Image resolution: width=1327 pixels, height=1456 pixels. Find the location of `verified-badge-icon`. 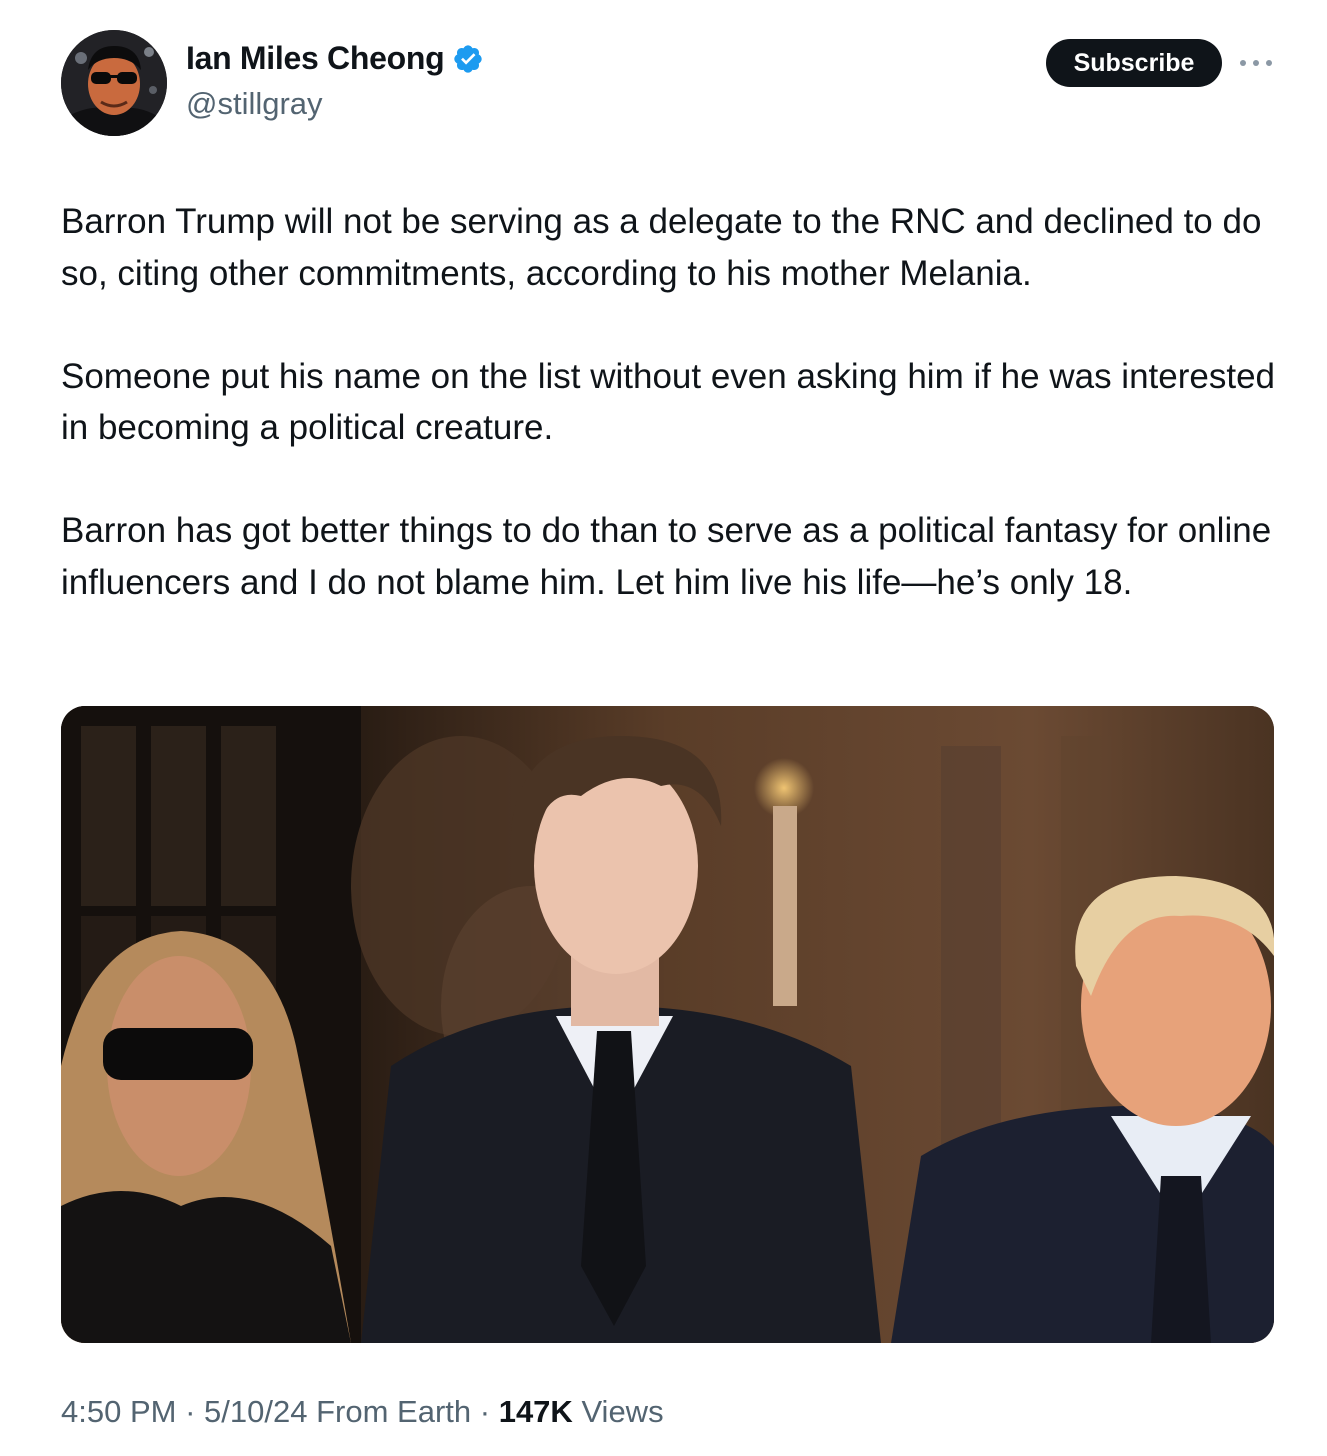

verified-badge-icon is located at coordinates (468, 58).